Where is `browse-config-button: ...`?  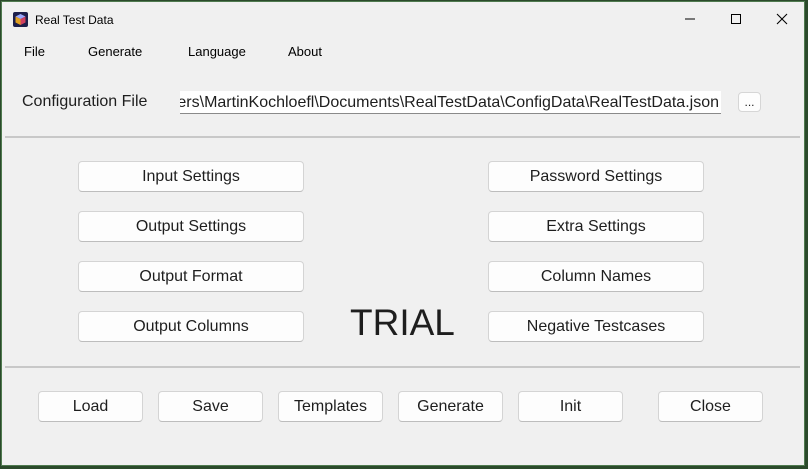 browse-config-button: ... is located at coordinates (749, 102).